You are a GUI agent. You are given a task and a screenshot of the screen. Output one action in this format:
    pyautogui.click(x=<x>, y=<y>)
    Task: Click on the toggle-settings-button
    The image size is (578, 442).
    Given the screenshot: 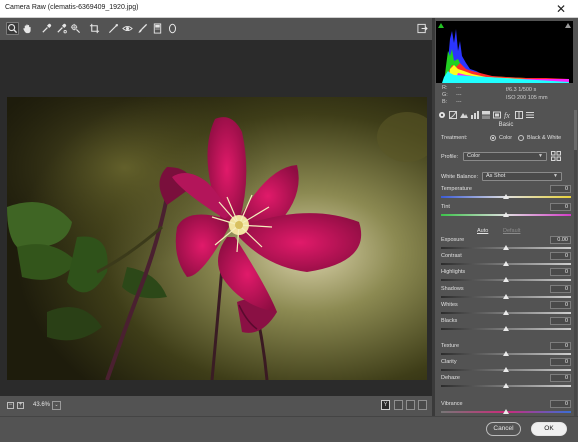 What is the action you would take?
    pyautogui.click(x=422, y=405)
    